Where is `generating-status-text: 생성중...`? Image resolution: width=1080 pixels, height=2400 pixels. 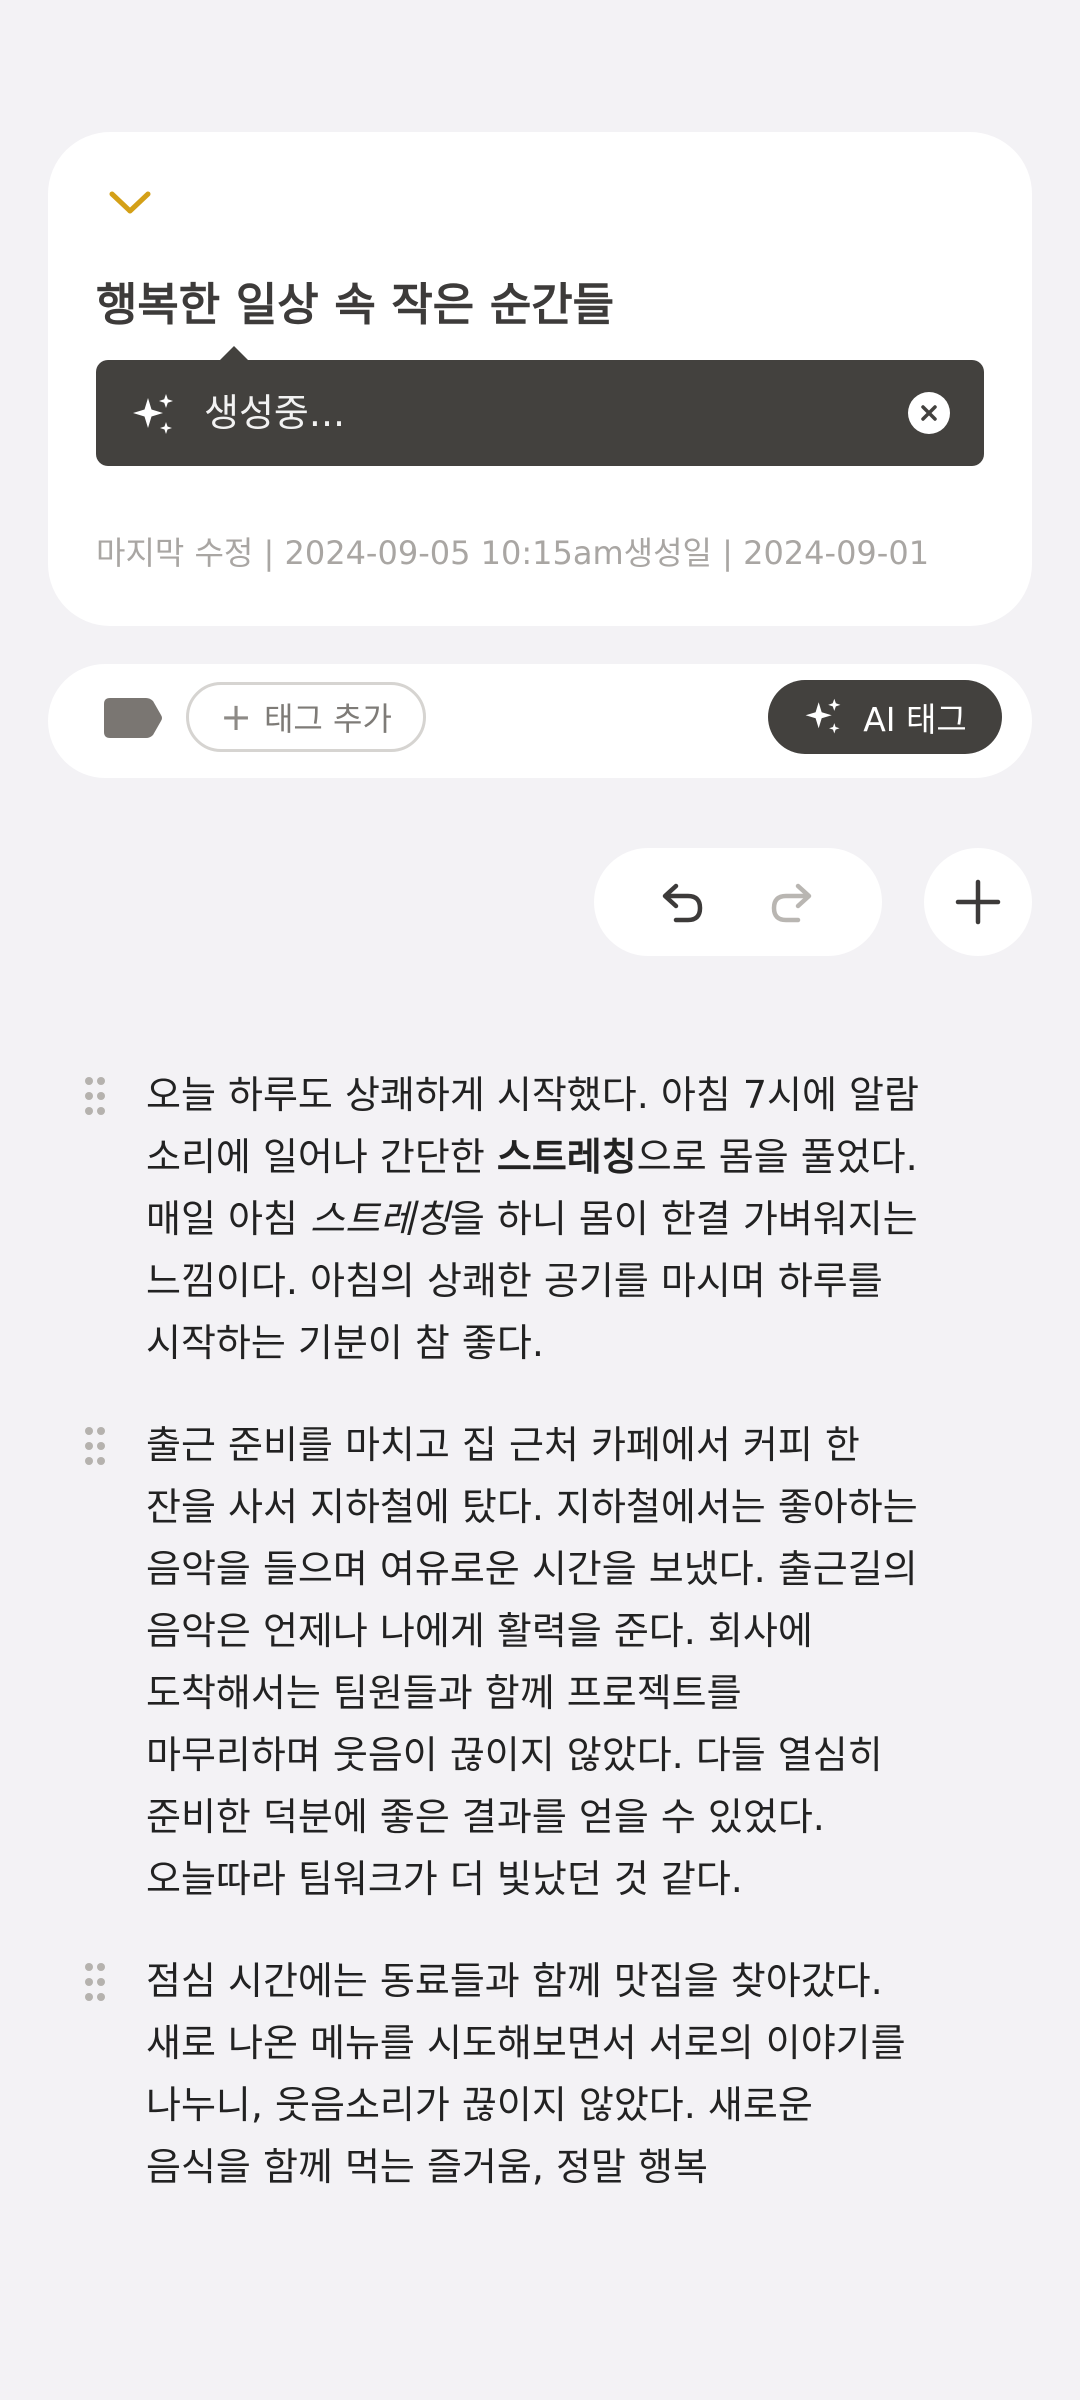
generating-status-text: 생성중... is located at coordinates (275, 413).